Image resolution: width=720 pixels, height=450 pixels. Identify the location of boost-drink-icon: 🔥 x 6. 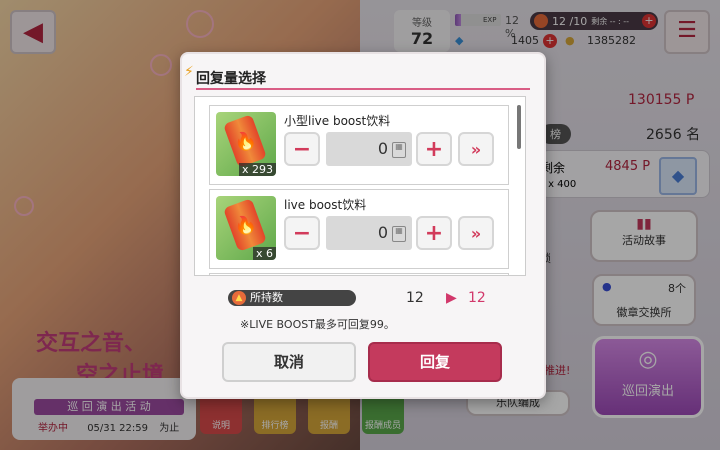
(246, 228).